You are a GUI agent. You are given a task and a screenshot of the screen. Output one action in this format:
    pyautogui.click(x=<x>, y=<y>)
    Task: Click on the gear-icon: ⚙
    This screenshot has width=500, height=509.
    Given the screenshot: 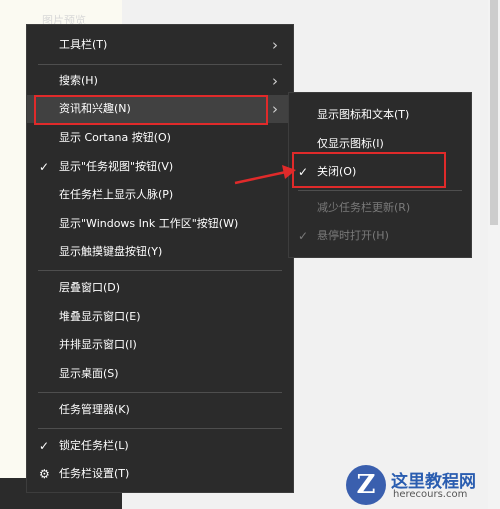 What is the action you would take?
    pyautogui.click(x=44, y=474)
    